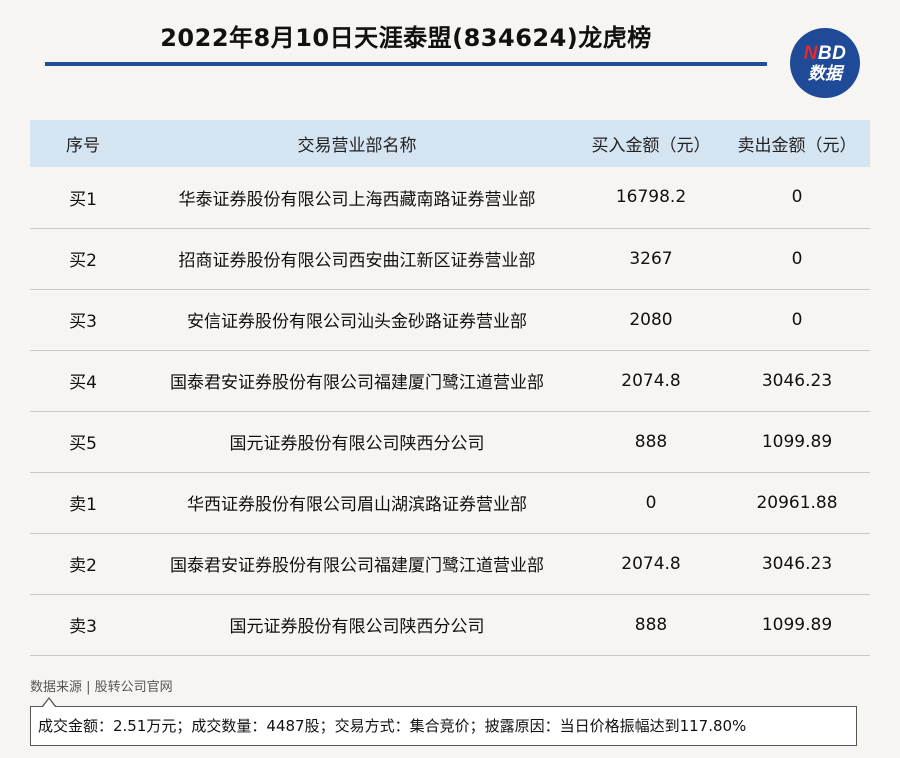 This screenshot has height=758, width=900. I want to click on page-title: 2022年8月10日天涯泰盟(834624)龙虎榜, so click(406, 38).